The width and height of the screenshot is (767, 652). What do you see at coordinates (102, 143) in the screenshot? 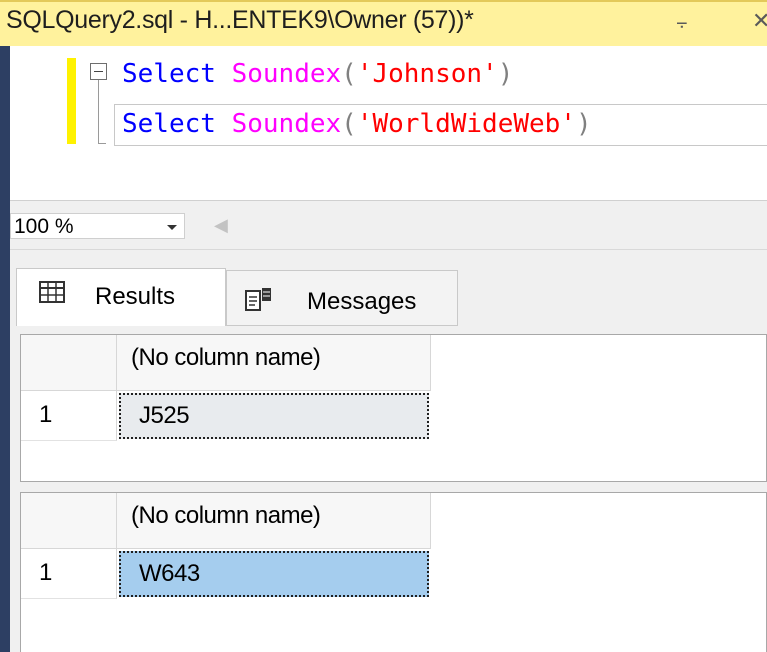
I see `outline-end` at bounding box center [102, 143].